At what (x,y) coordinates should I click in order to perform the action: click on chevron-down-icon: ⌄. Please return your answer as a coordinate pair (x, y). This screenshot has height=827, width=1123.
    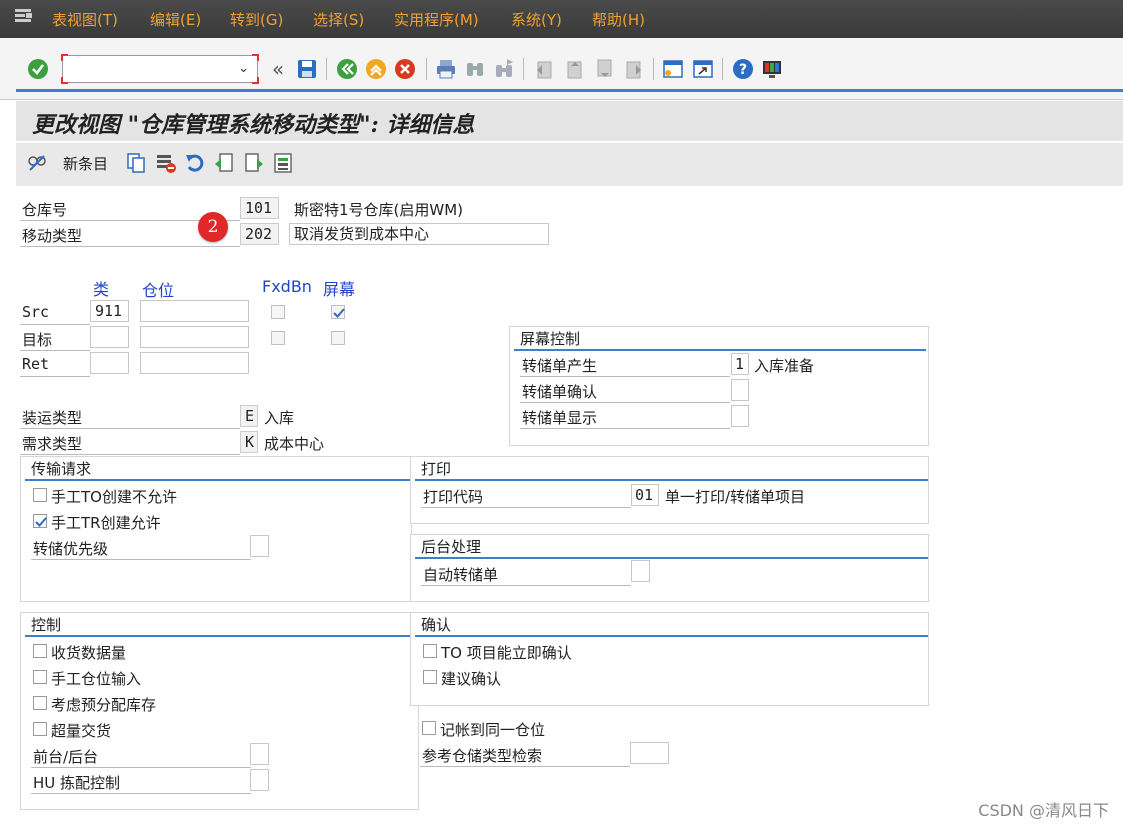
    Looking at the image, I should click on (243, 68).